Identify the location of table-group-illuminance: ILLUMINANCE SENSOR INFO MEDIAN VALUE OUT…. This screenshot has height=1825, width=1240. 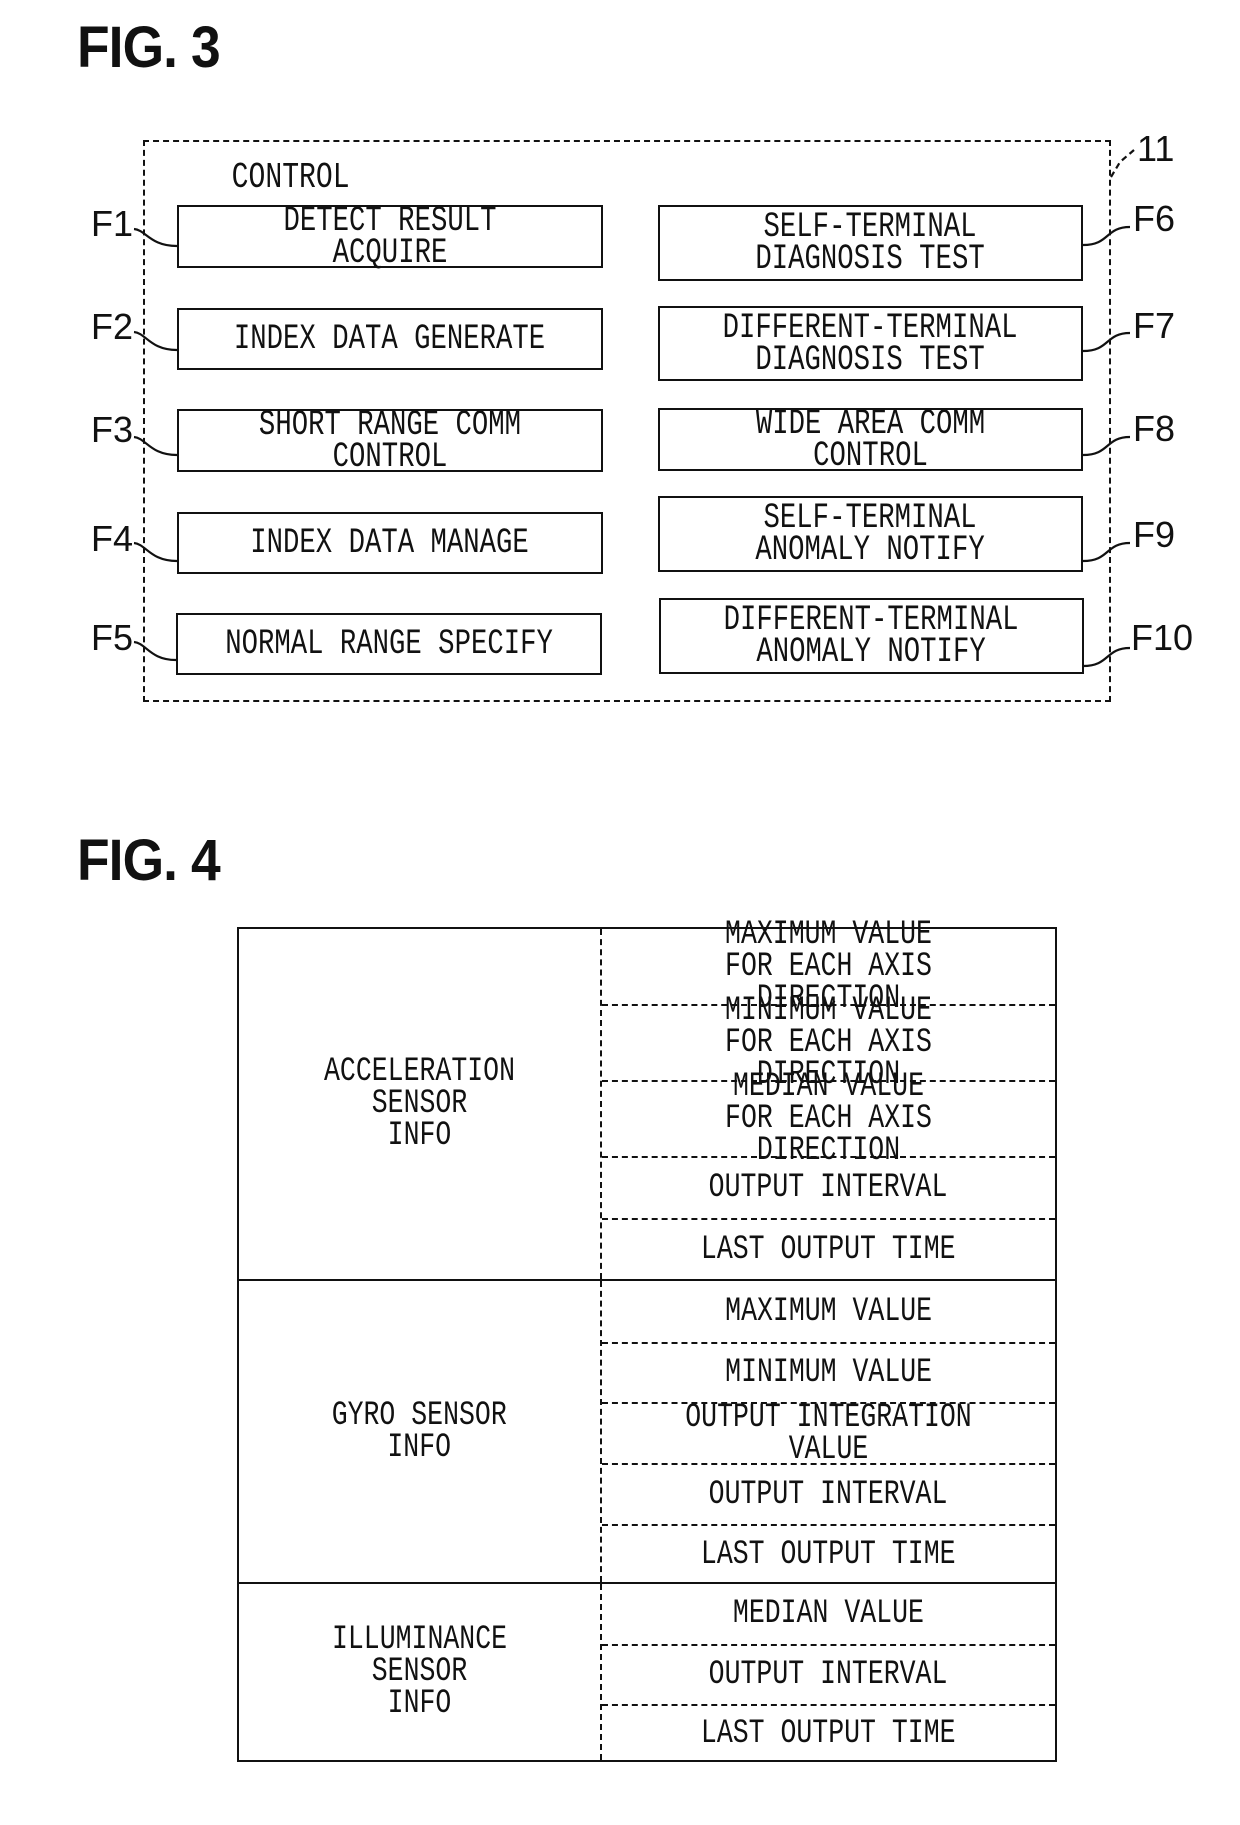
(647, 1671).